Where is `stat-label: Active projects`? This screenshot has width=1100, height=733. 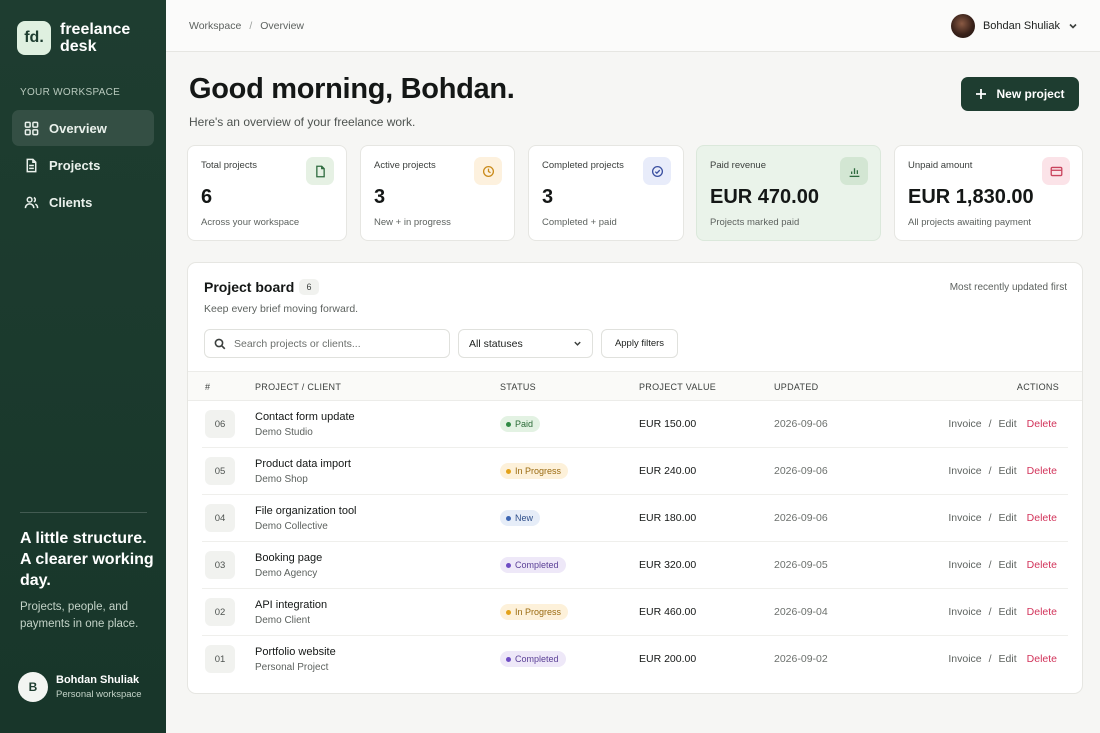 stat-label: Active projects is located at coordinates (405, 165).